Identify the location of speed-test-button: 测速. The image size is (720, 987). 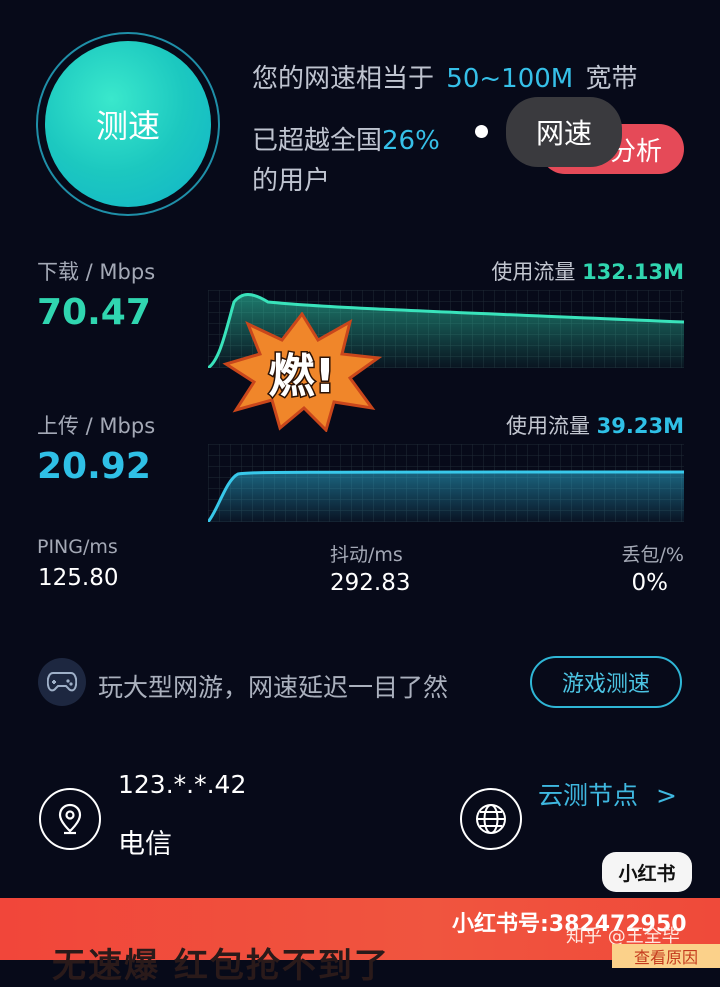
(128, 124).